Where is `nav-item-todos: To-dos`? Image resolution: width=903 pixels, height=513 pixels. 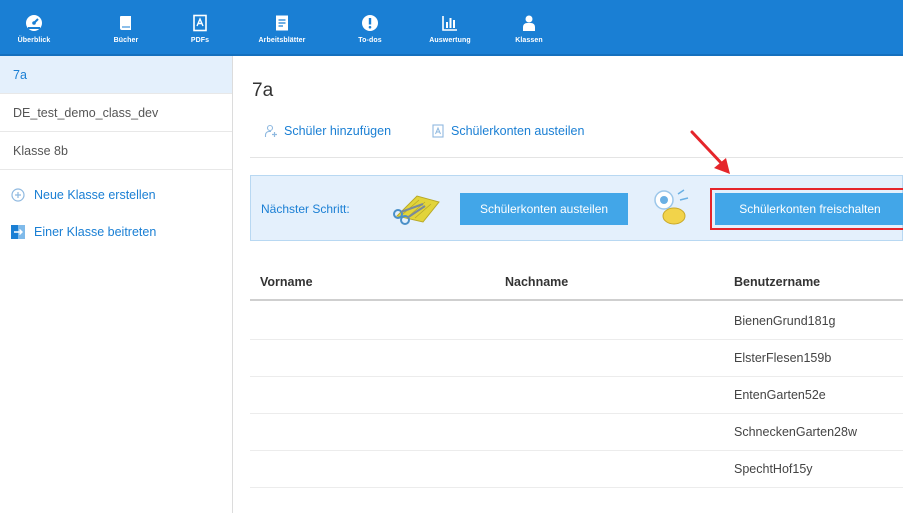
nav-item-todos: To-dos is located at coordinates (370, 28).